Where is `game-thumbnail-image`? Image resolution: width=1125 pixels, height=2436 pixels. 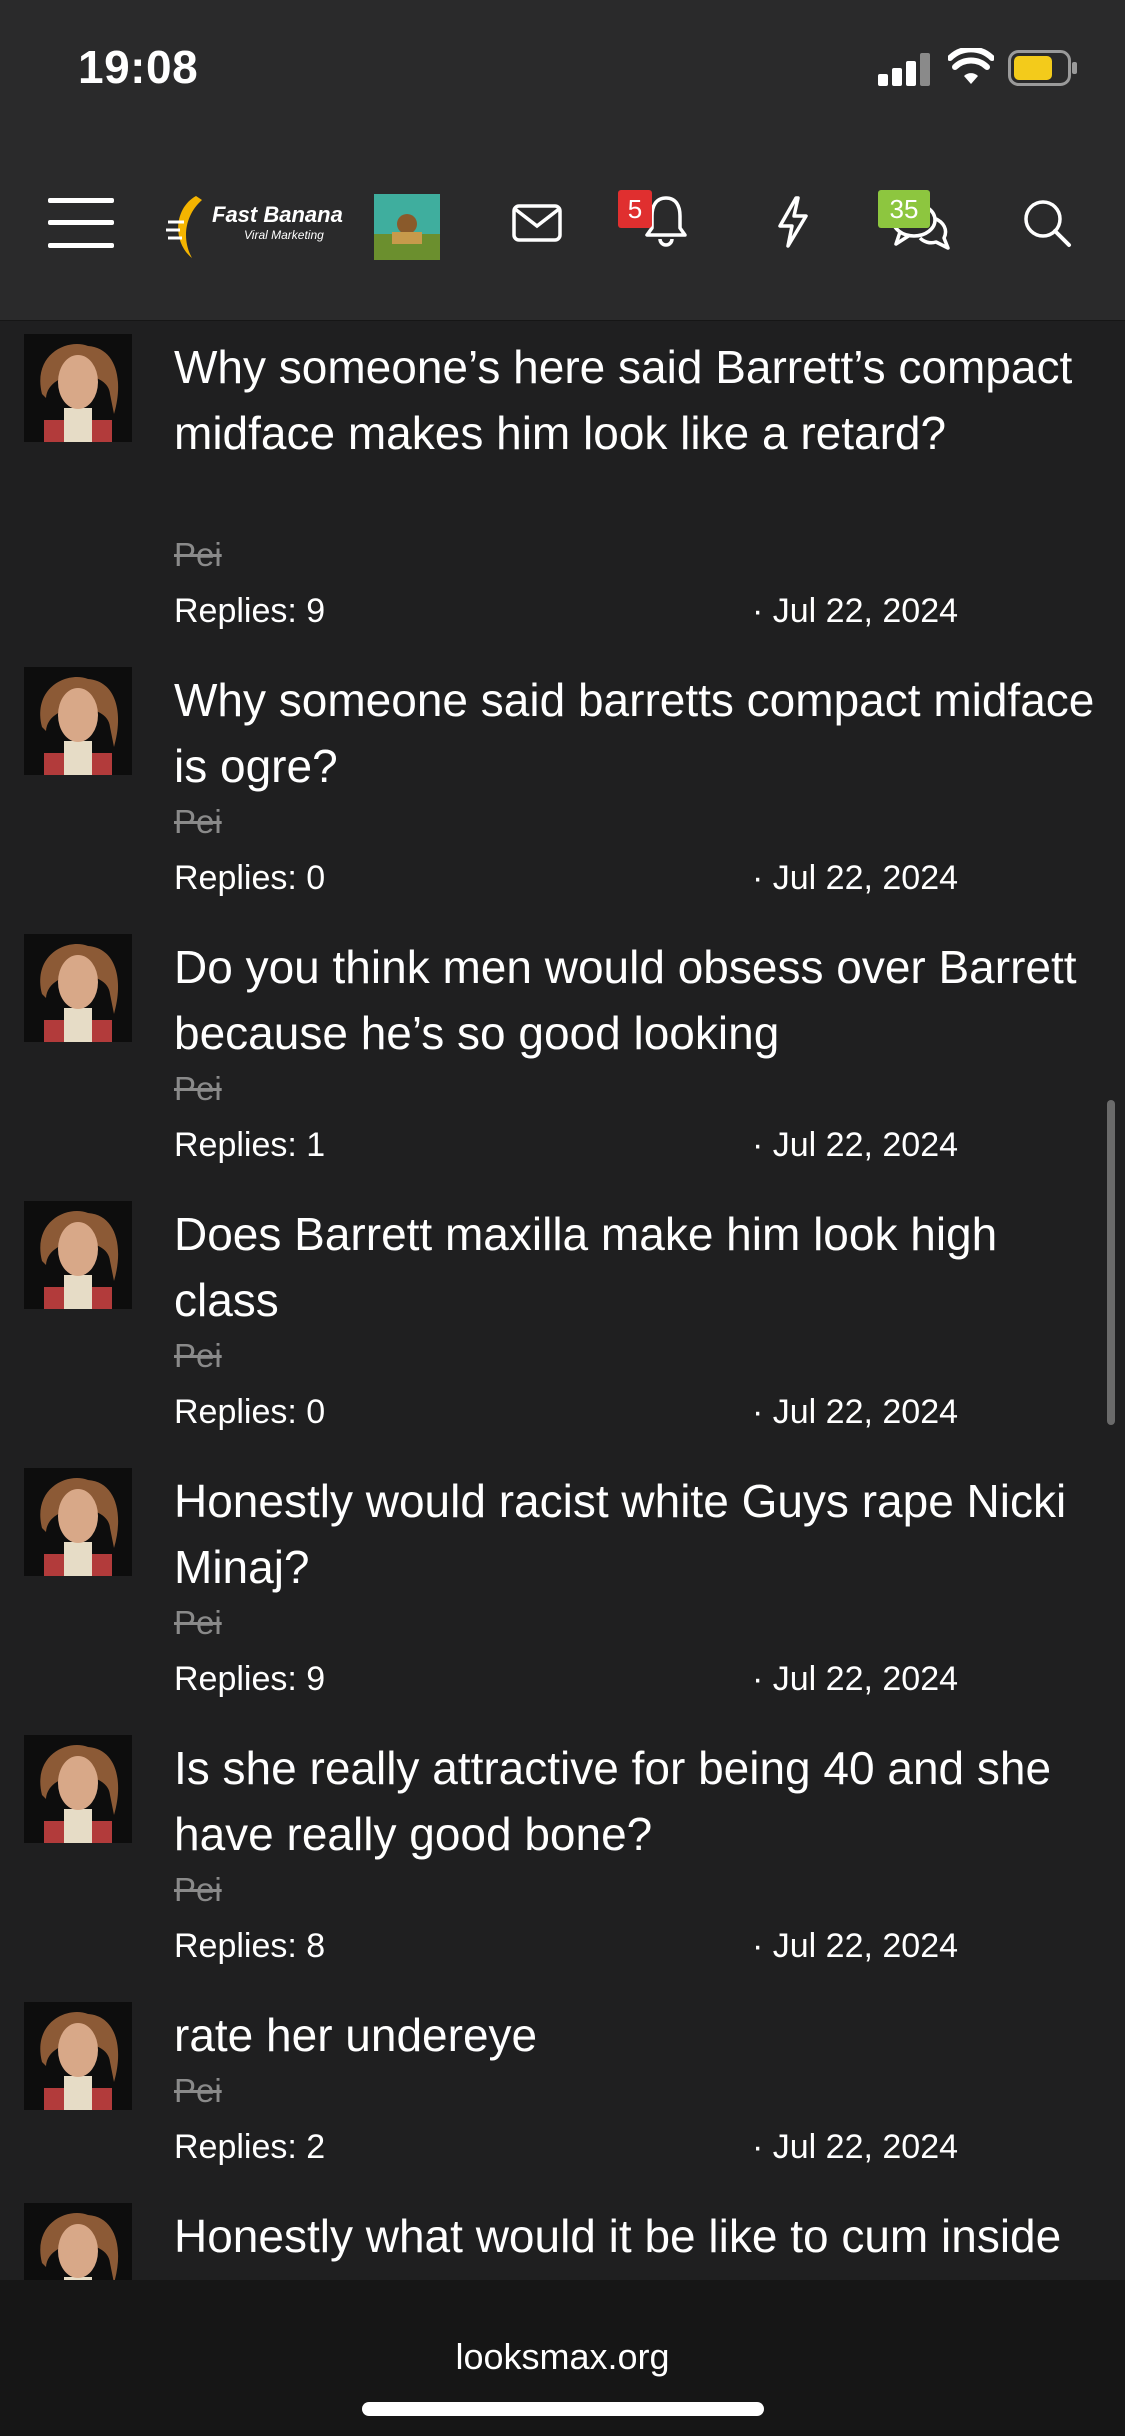
game-thumbnail-image is located at coordinates (407, 227).